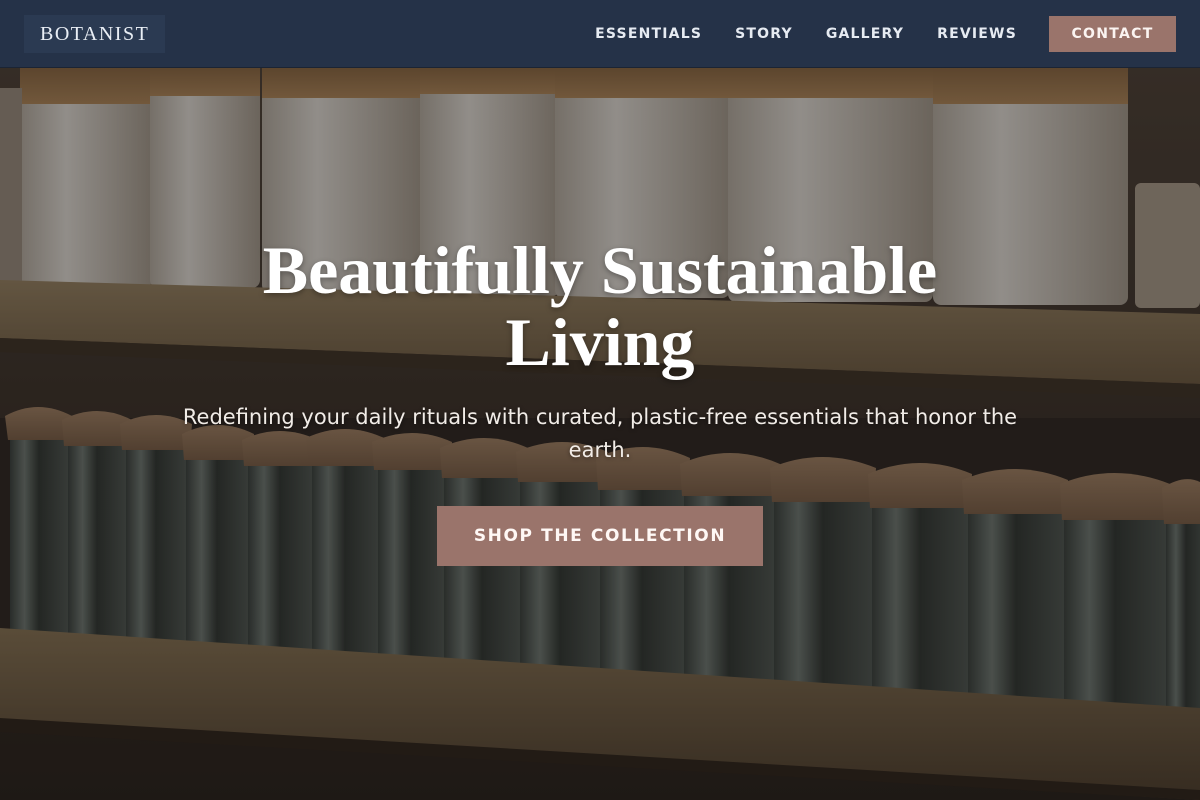  I want to click on hero-headline: Beautifully Sustainable Living, so click(600, 306).